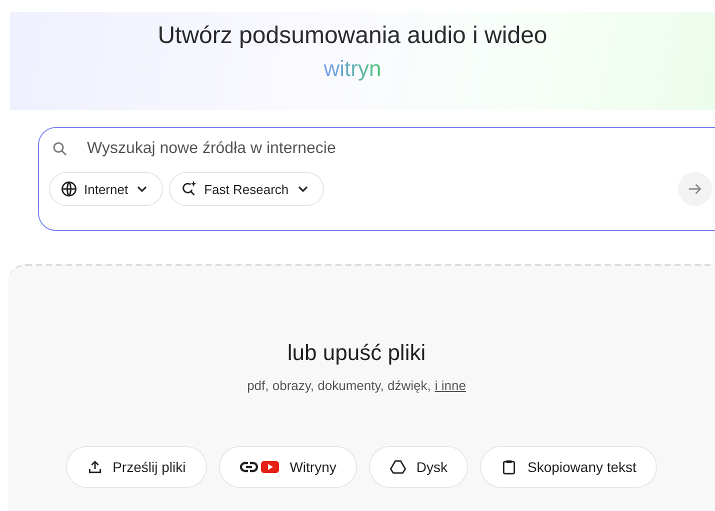  What do you see at coordinates (418, 467) in the screenshot?
I see `source-button: Dysk` at bounding box center [418, 467].